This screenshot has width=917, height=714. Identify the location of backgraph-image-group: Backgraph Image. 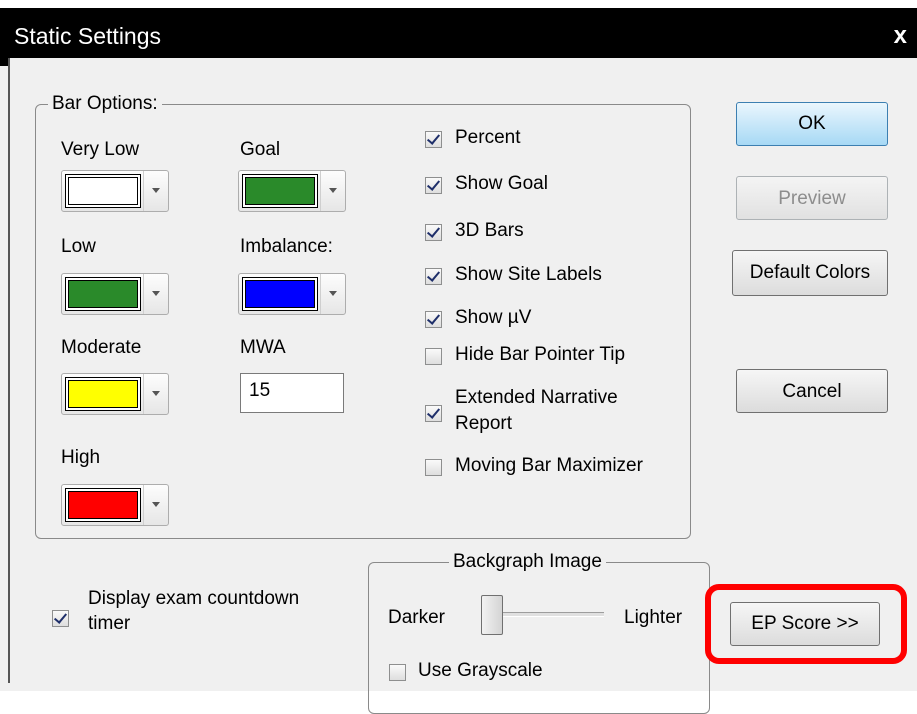
(539, 632).